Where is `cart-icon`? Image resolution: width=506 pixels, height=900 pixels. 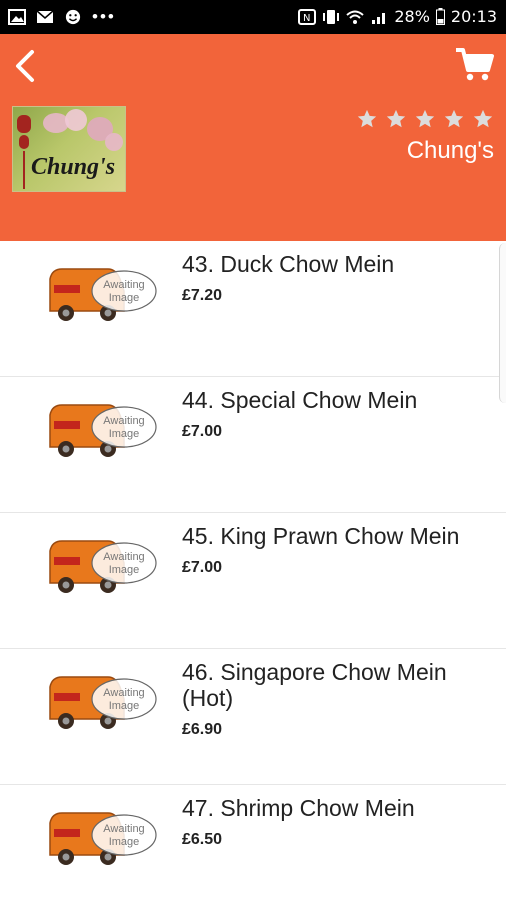
cart-icon is located at coordinates (474, 64).